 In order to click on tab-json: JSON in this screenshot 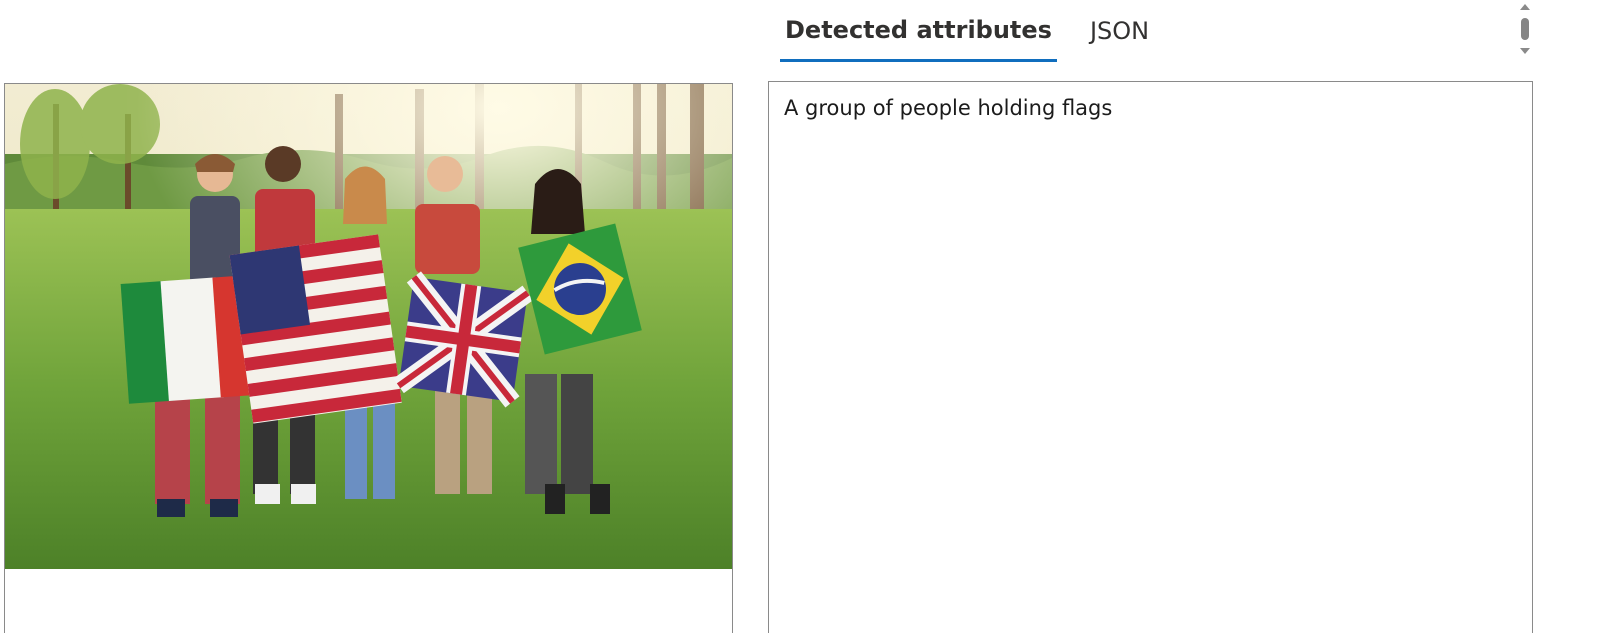, I will do `click(1119, 31)`.